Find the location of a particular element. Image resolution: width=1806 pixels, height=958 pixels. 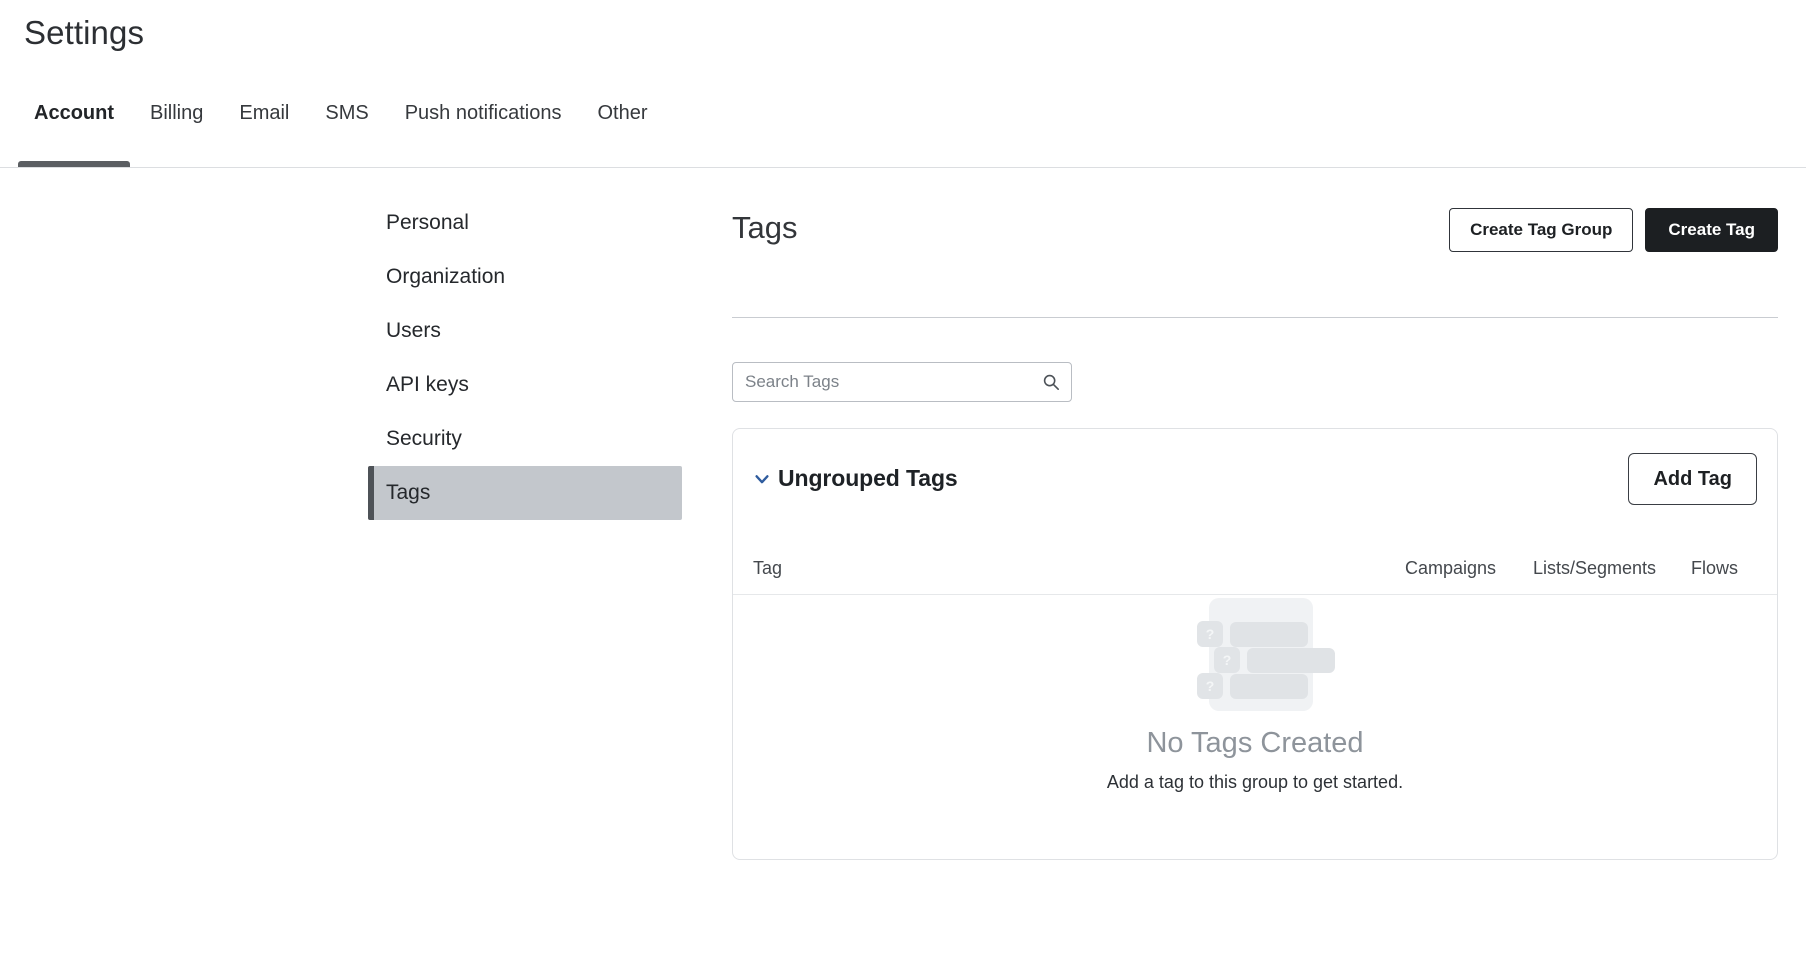

tab-push-notifications: Push notifications is located at coordinates (483, 130).